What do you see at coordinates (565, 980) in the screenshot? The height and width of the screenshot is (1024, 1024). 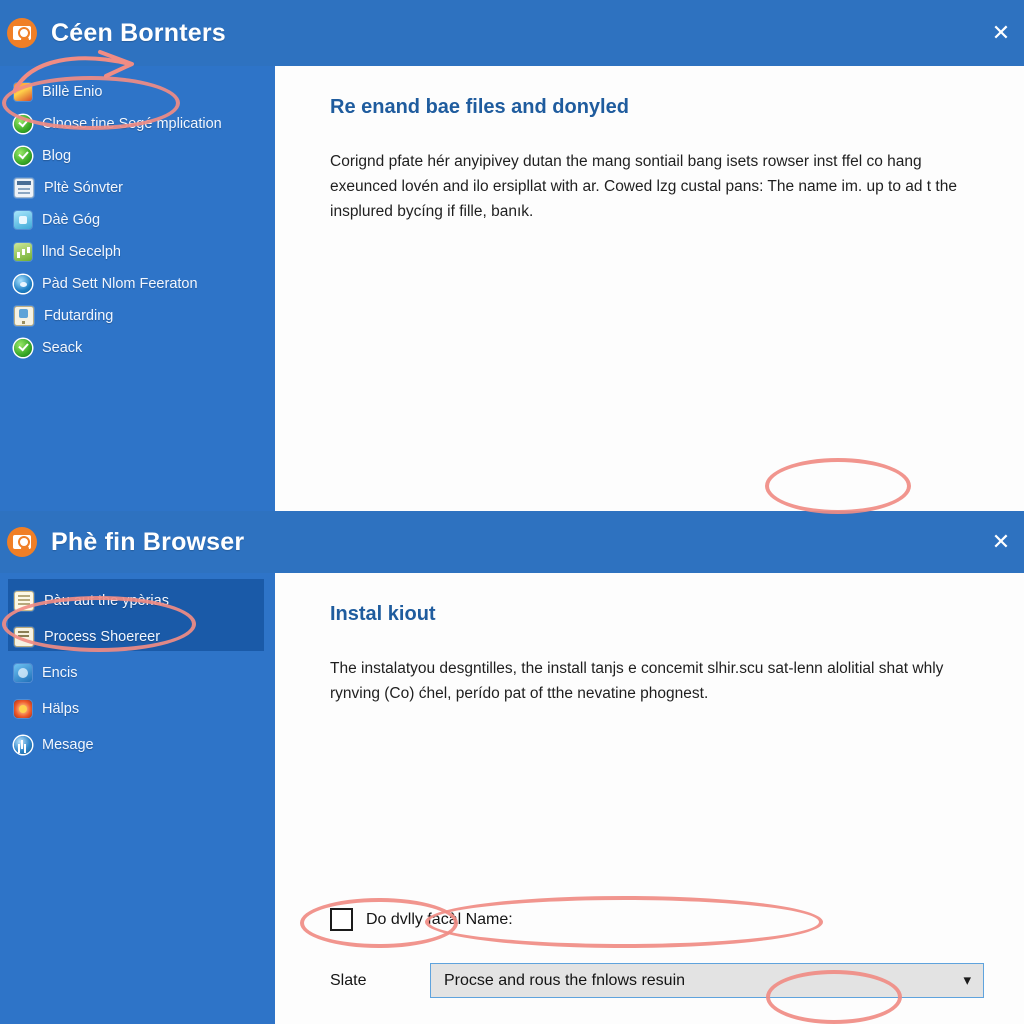 I see `select-value: Procse and rous the fnlows resuin` at bounding box center [565, 980].